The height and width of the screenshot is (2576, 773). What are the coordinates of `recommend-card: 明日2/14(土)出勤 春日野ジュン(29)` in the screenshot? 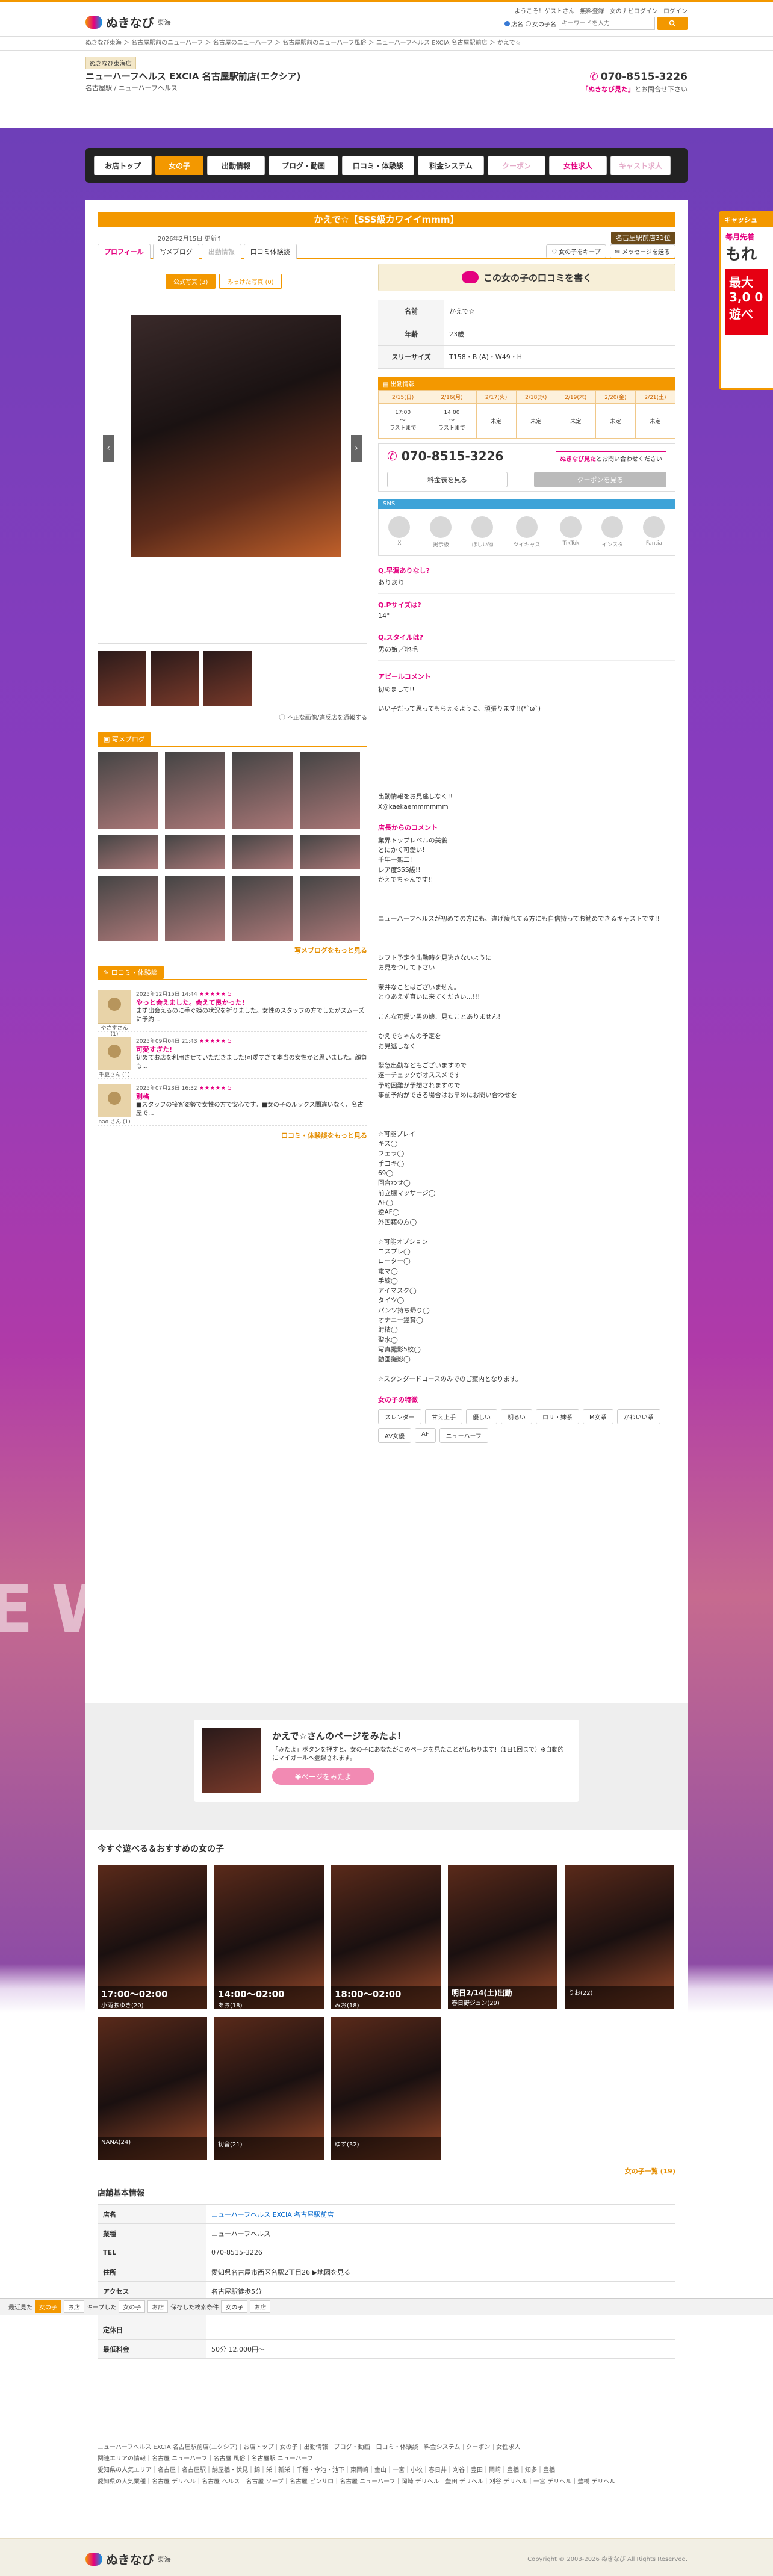 It's located at (502, 1937).